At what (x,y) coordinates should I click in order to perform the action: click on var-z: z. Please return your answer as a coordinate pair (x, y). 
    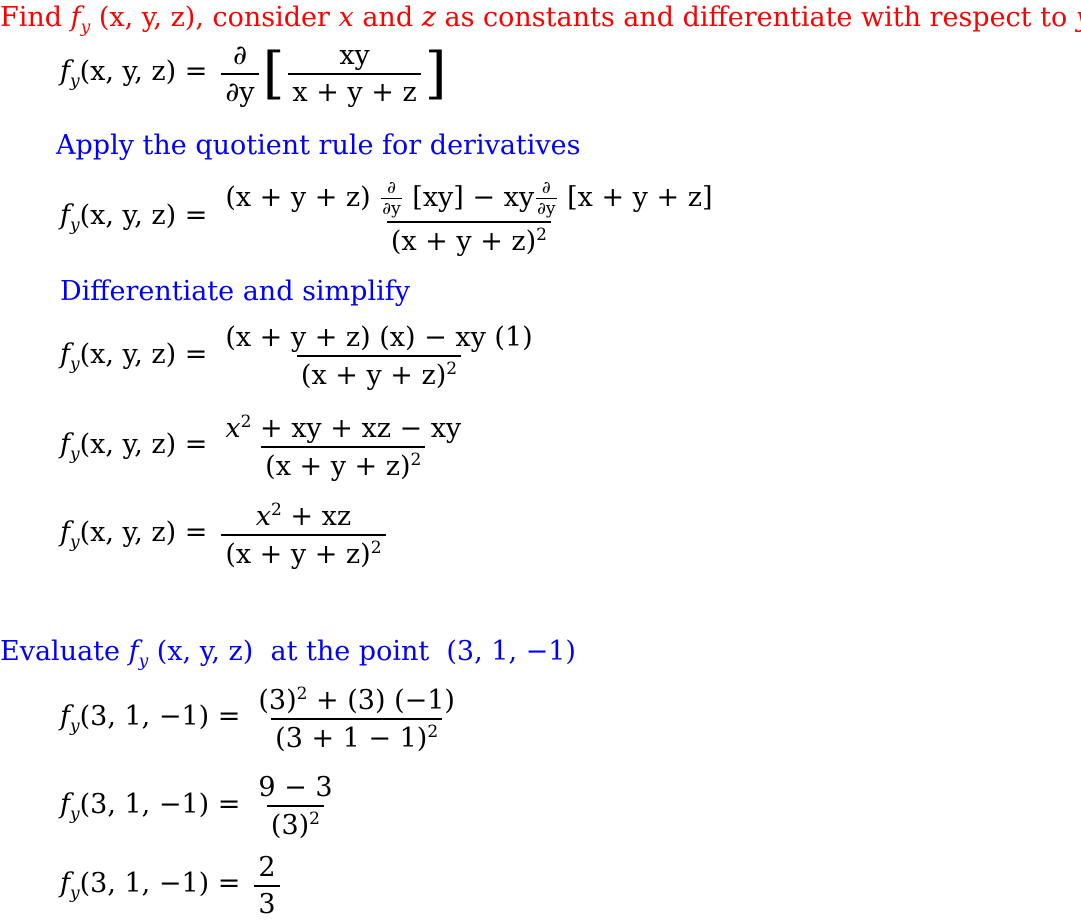
    Looking at the image, I should click on (428, 17).